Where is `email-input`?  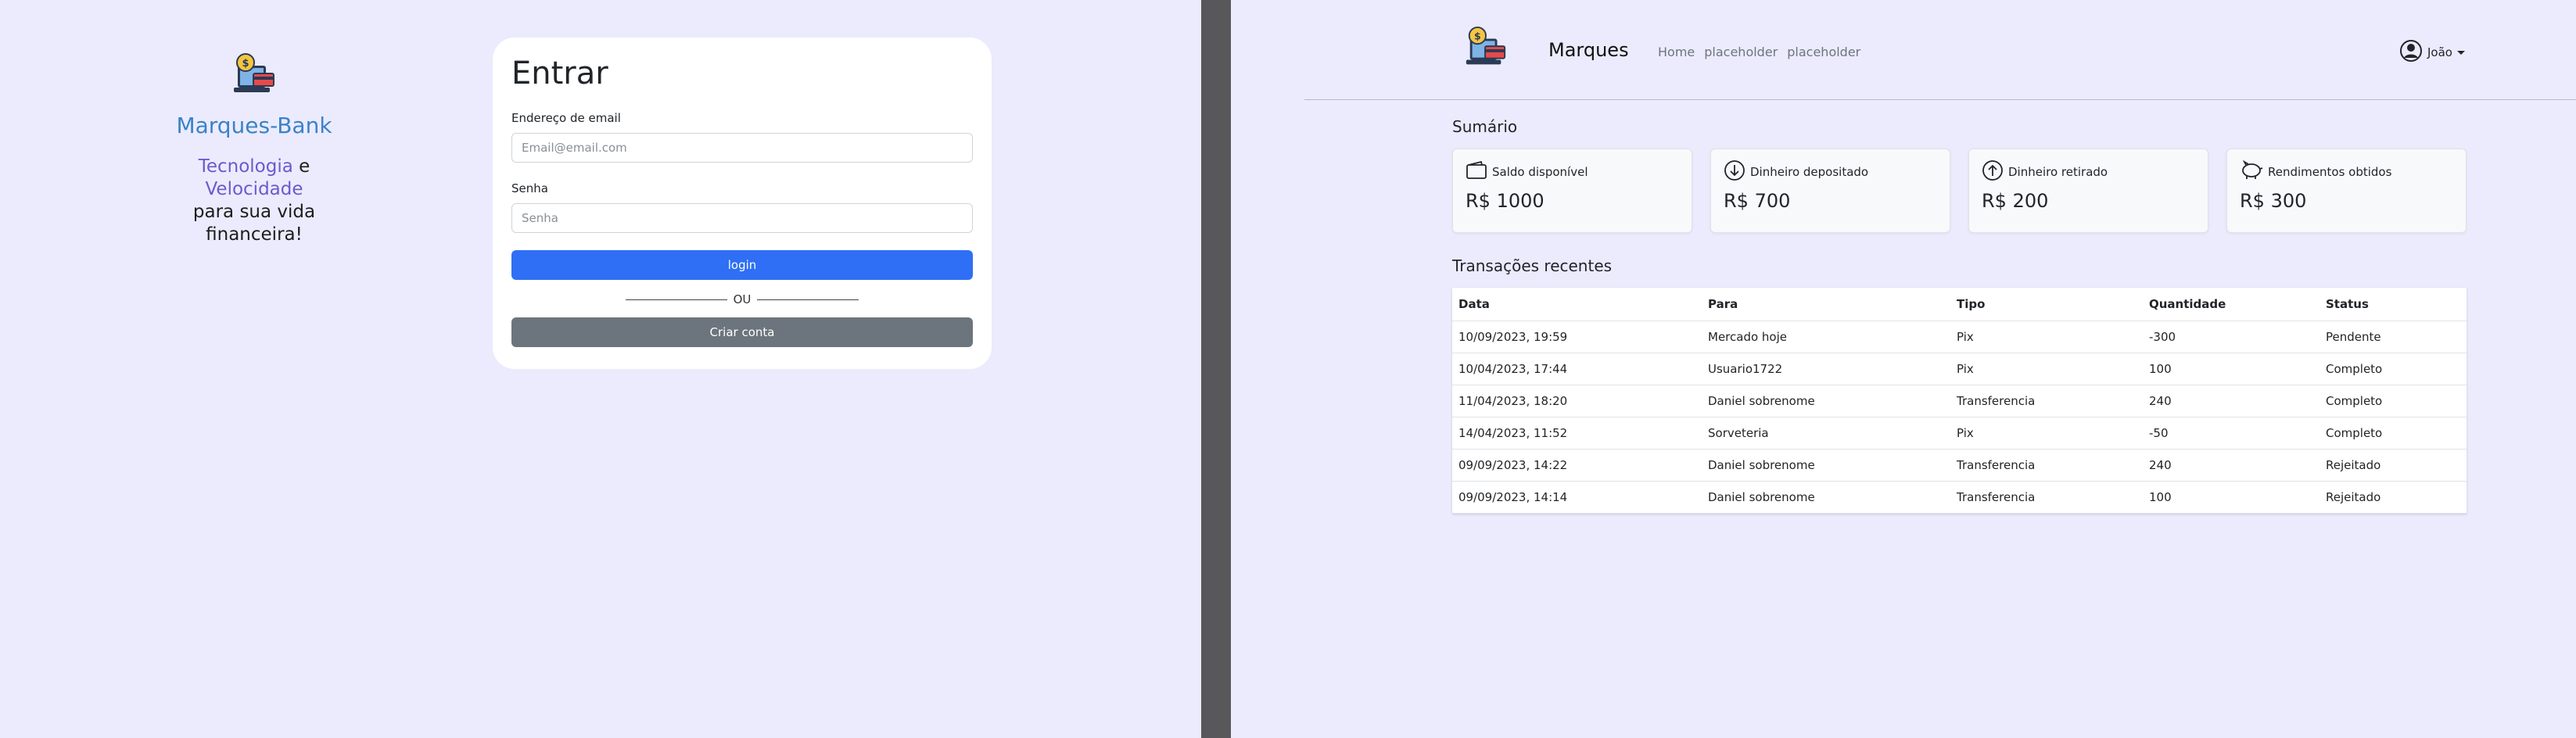
email-input is located at coordinates (742, 148).